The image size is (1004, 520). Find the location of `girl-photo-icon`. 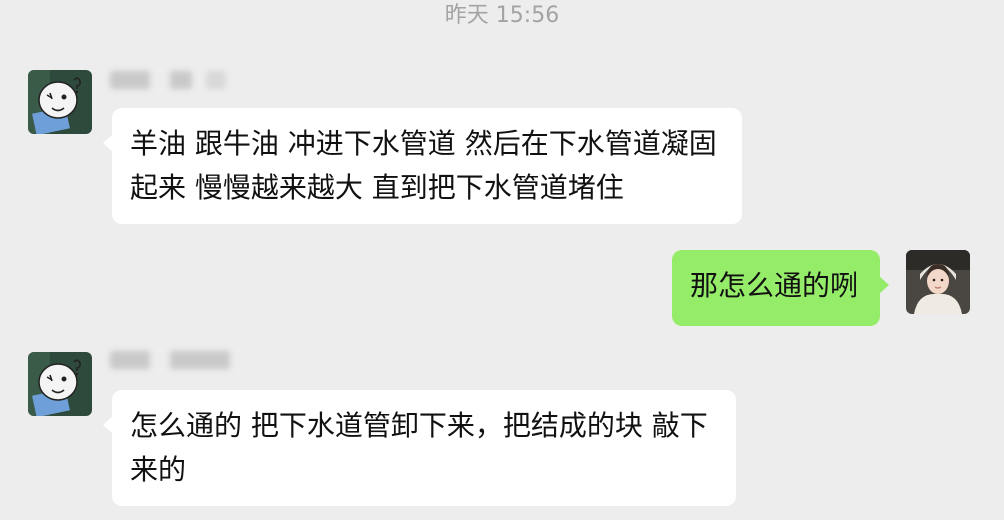

girl-photo-icon is located at coordinates (938, 282).